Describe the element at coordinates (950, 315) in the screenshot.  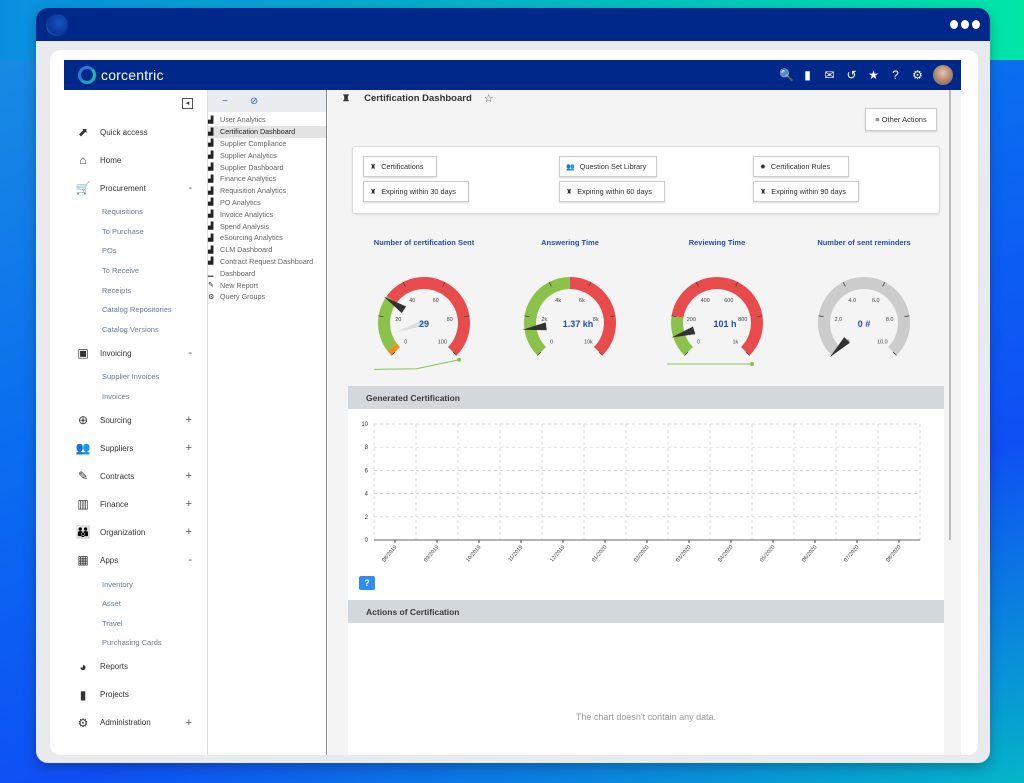
I see `scrollbar-thumb` at that location.